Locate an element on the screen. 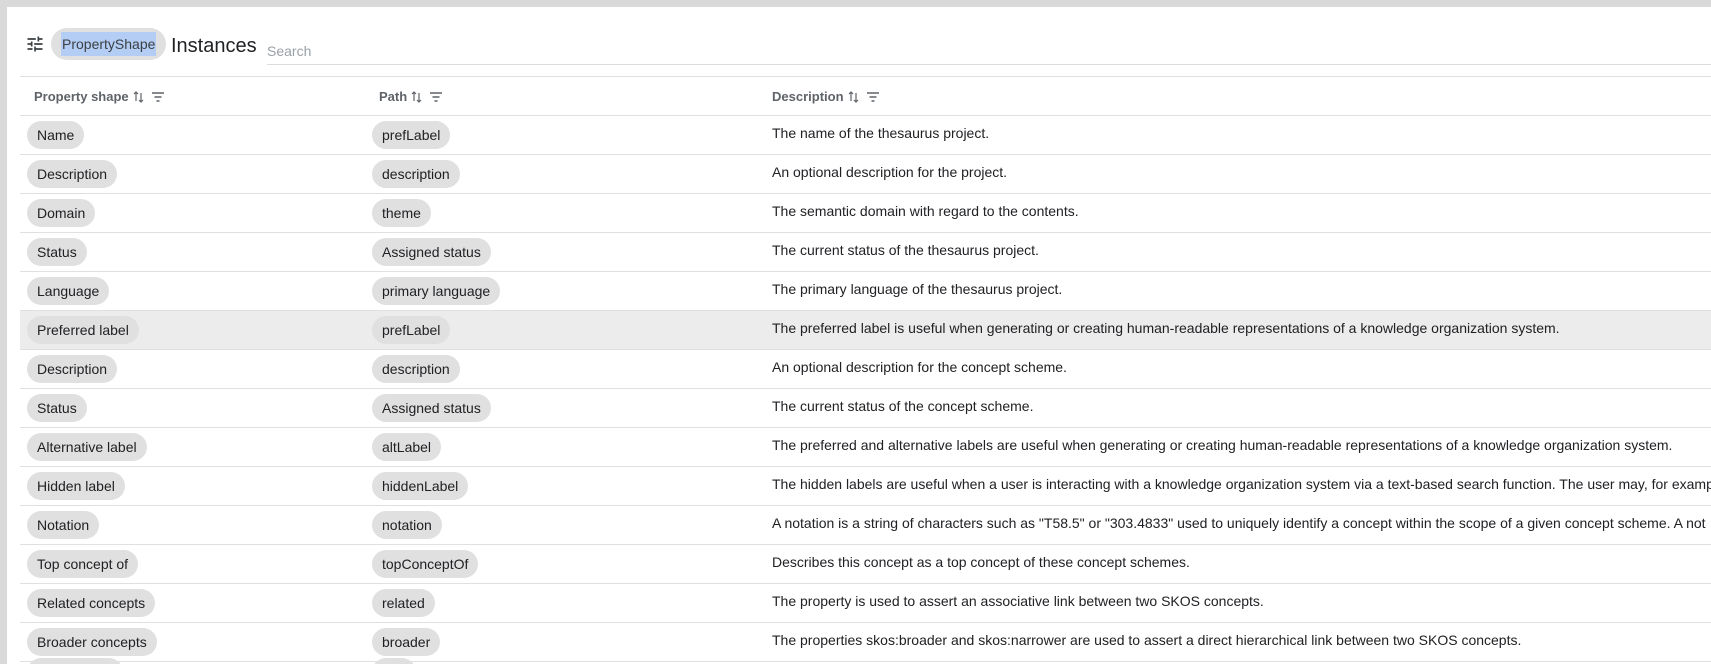  path-chip: topConceptOf is located at coordinates (425, 564).